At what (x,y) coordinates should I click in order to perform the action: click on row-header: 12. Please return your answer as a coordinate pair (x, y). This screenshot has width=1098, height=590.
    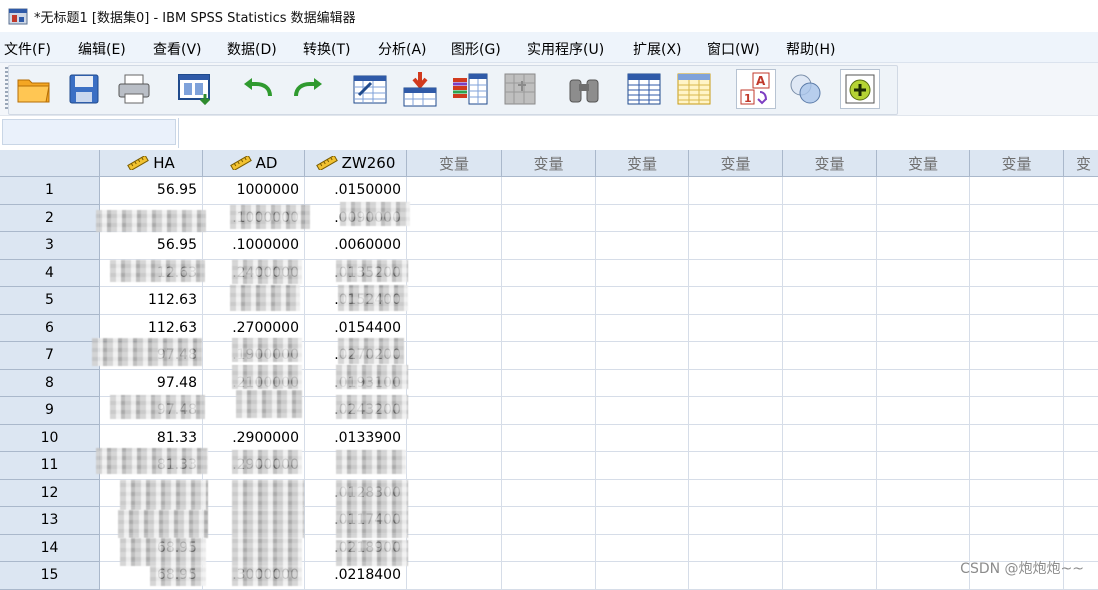
    Looking at the image, I should click on (50, 493).